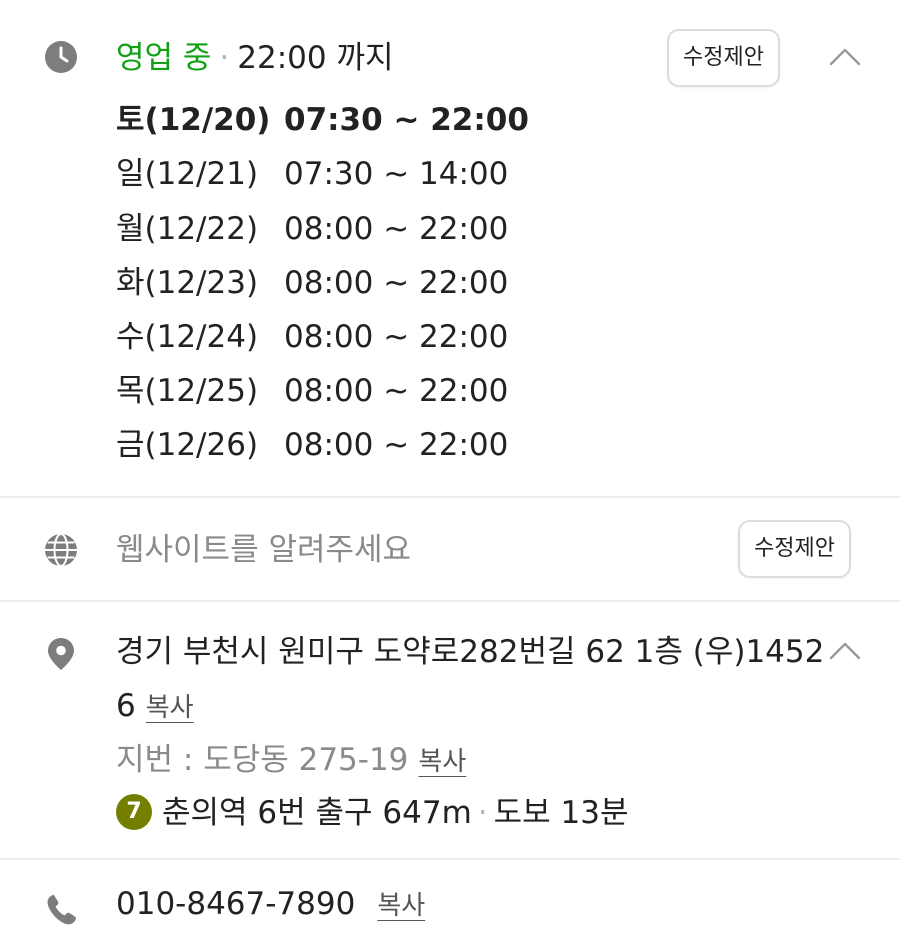  I want to click on schedule-row: 금(12/26) 08:00 ~ 22:00, so click(312, 445).